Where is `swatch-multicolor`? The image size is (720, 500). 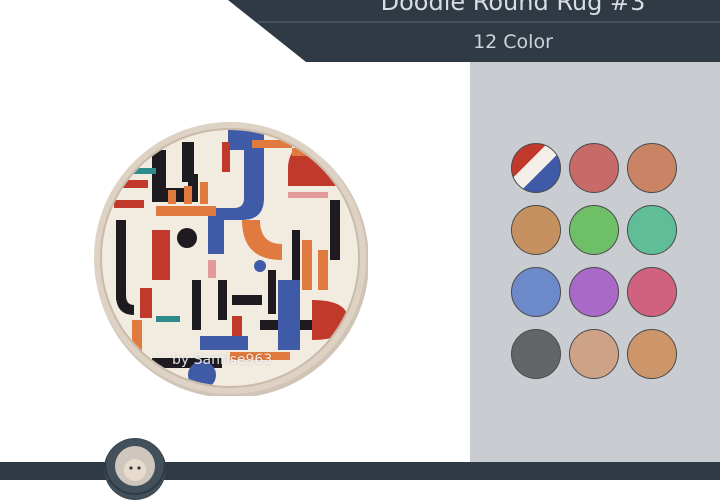
swatch-multicolor is located at coordinates (536, 168).